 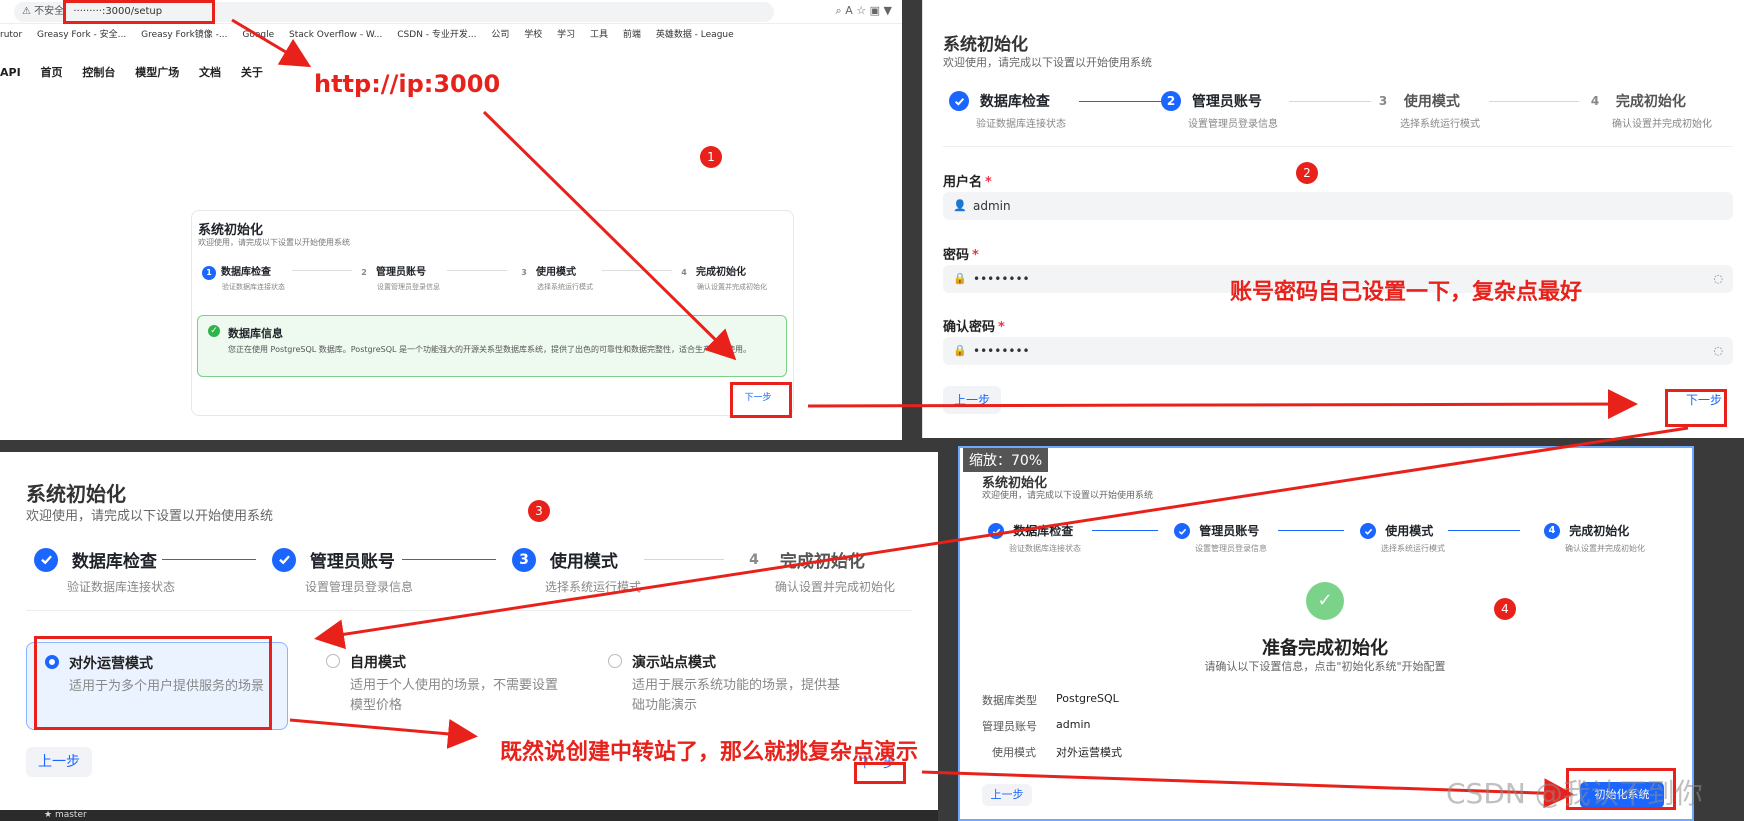 I want to click on step-badge: 3, so click(x=539, y=511).